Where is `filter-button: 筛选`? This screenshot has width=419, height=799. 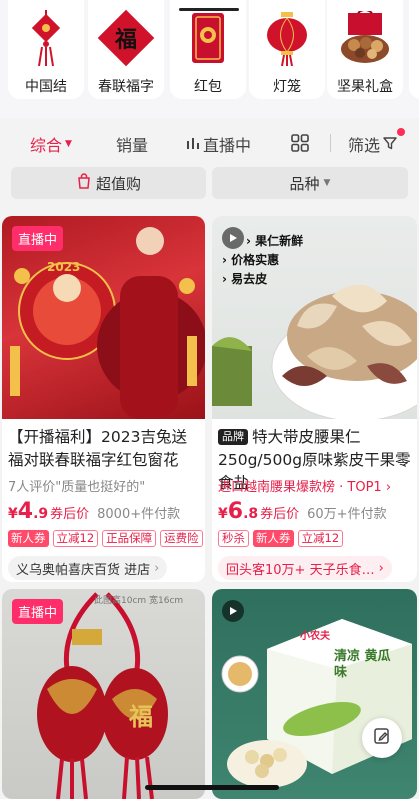
filter-button: 筛选 is located at coordinates (372, 144).